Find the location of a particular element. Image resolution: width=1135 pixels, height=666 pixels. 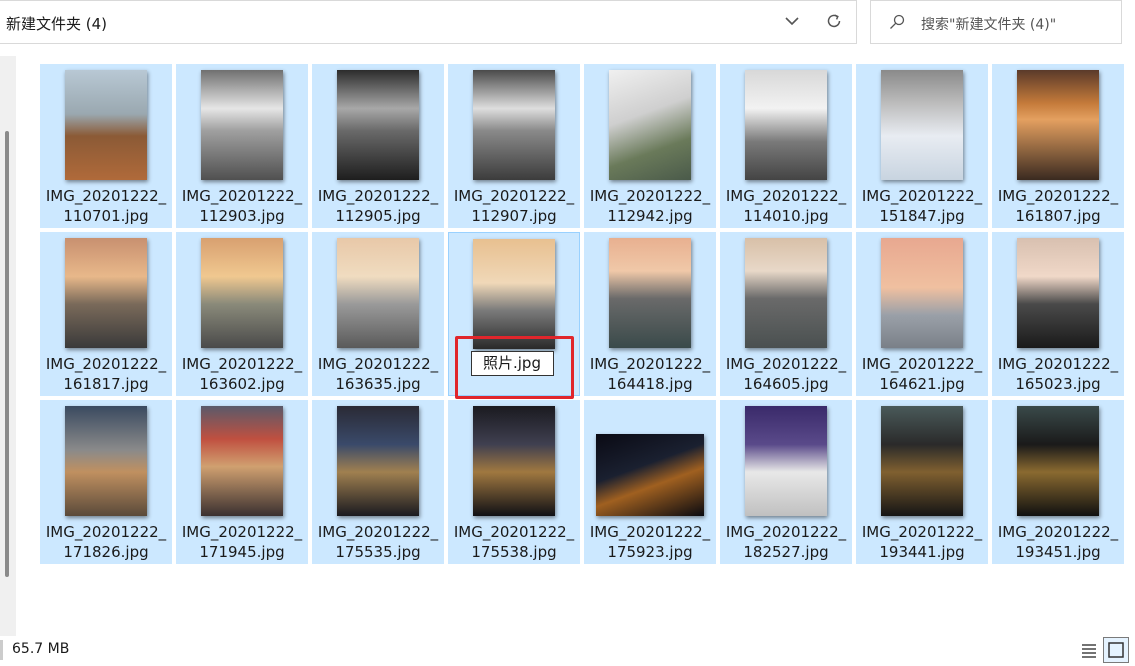

file-item: IMG_20201222_ 112907.jpg is located at coordinates (514, 146).